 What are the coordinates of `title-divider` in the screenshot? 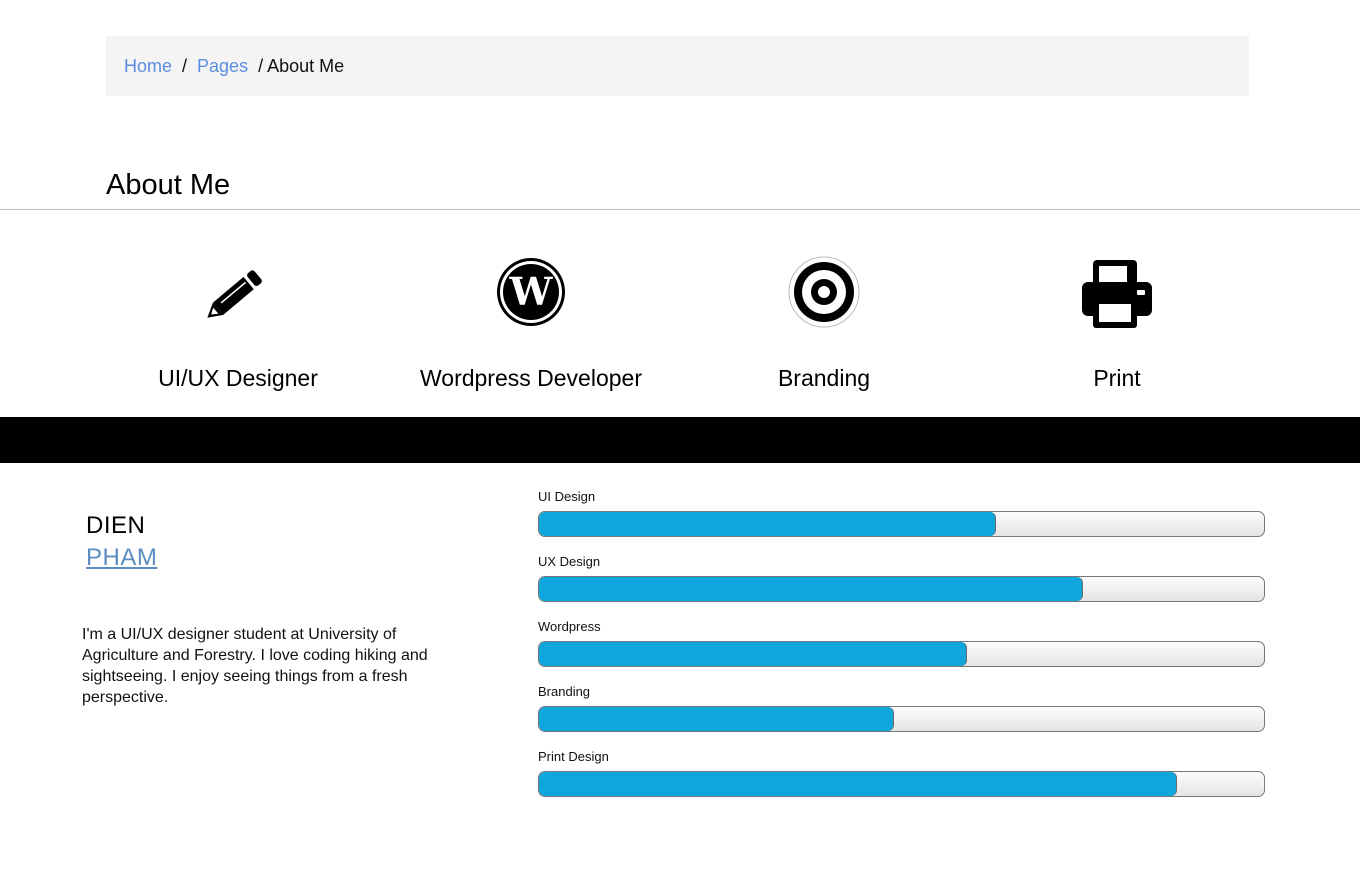 It's located at (680, 209).